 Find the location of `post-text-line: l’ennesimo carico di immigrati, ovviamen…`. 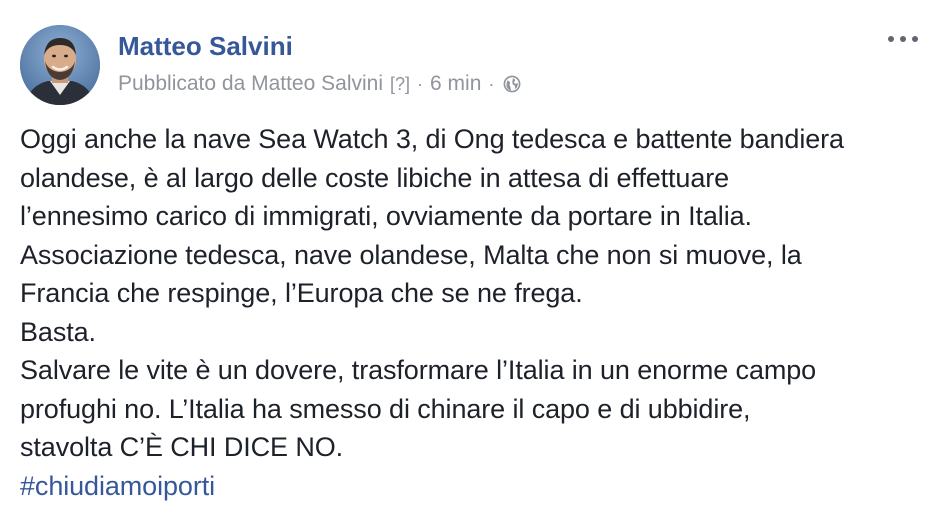

post-text-line: l’ennesimo carico di immigrati, ovviamen… is located at coordinates (386, 216).